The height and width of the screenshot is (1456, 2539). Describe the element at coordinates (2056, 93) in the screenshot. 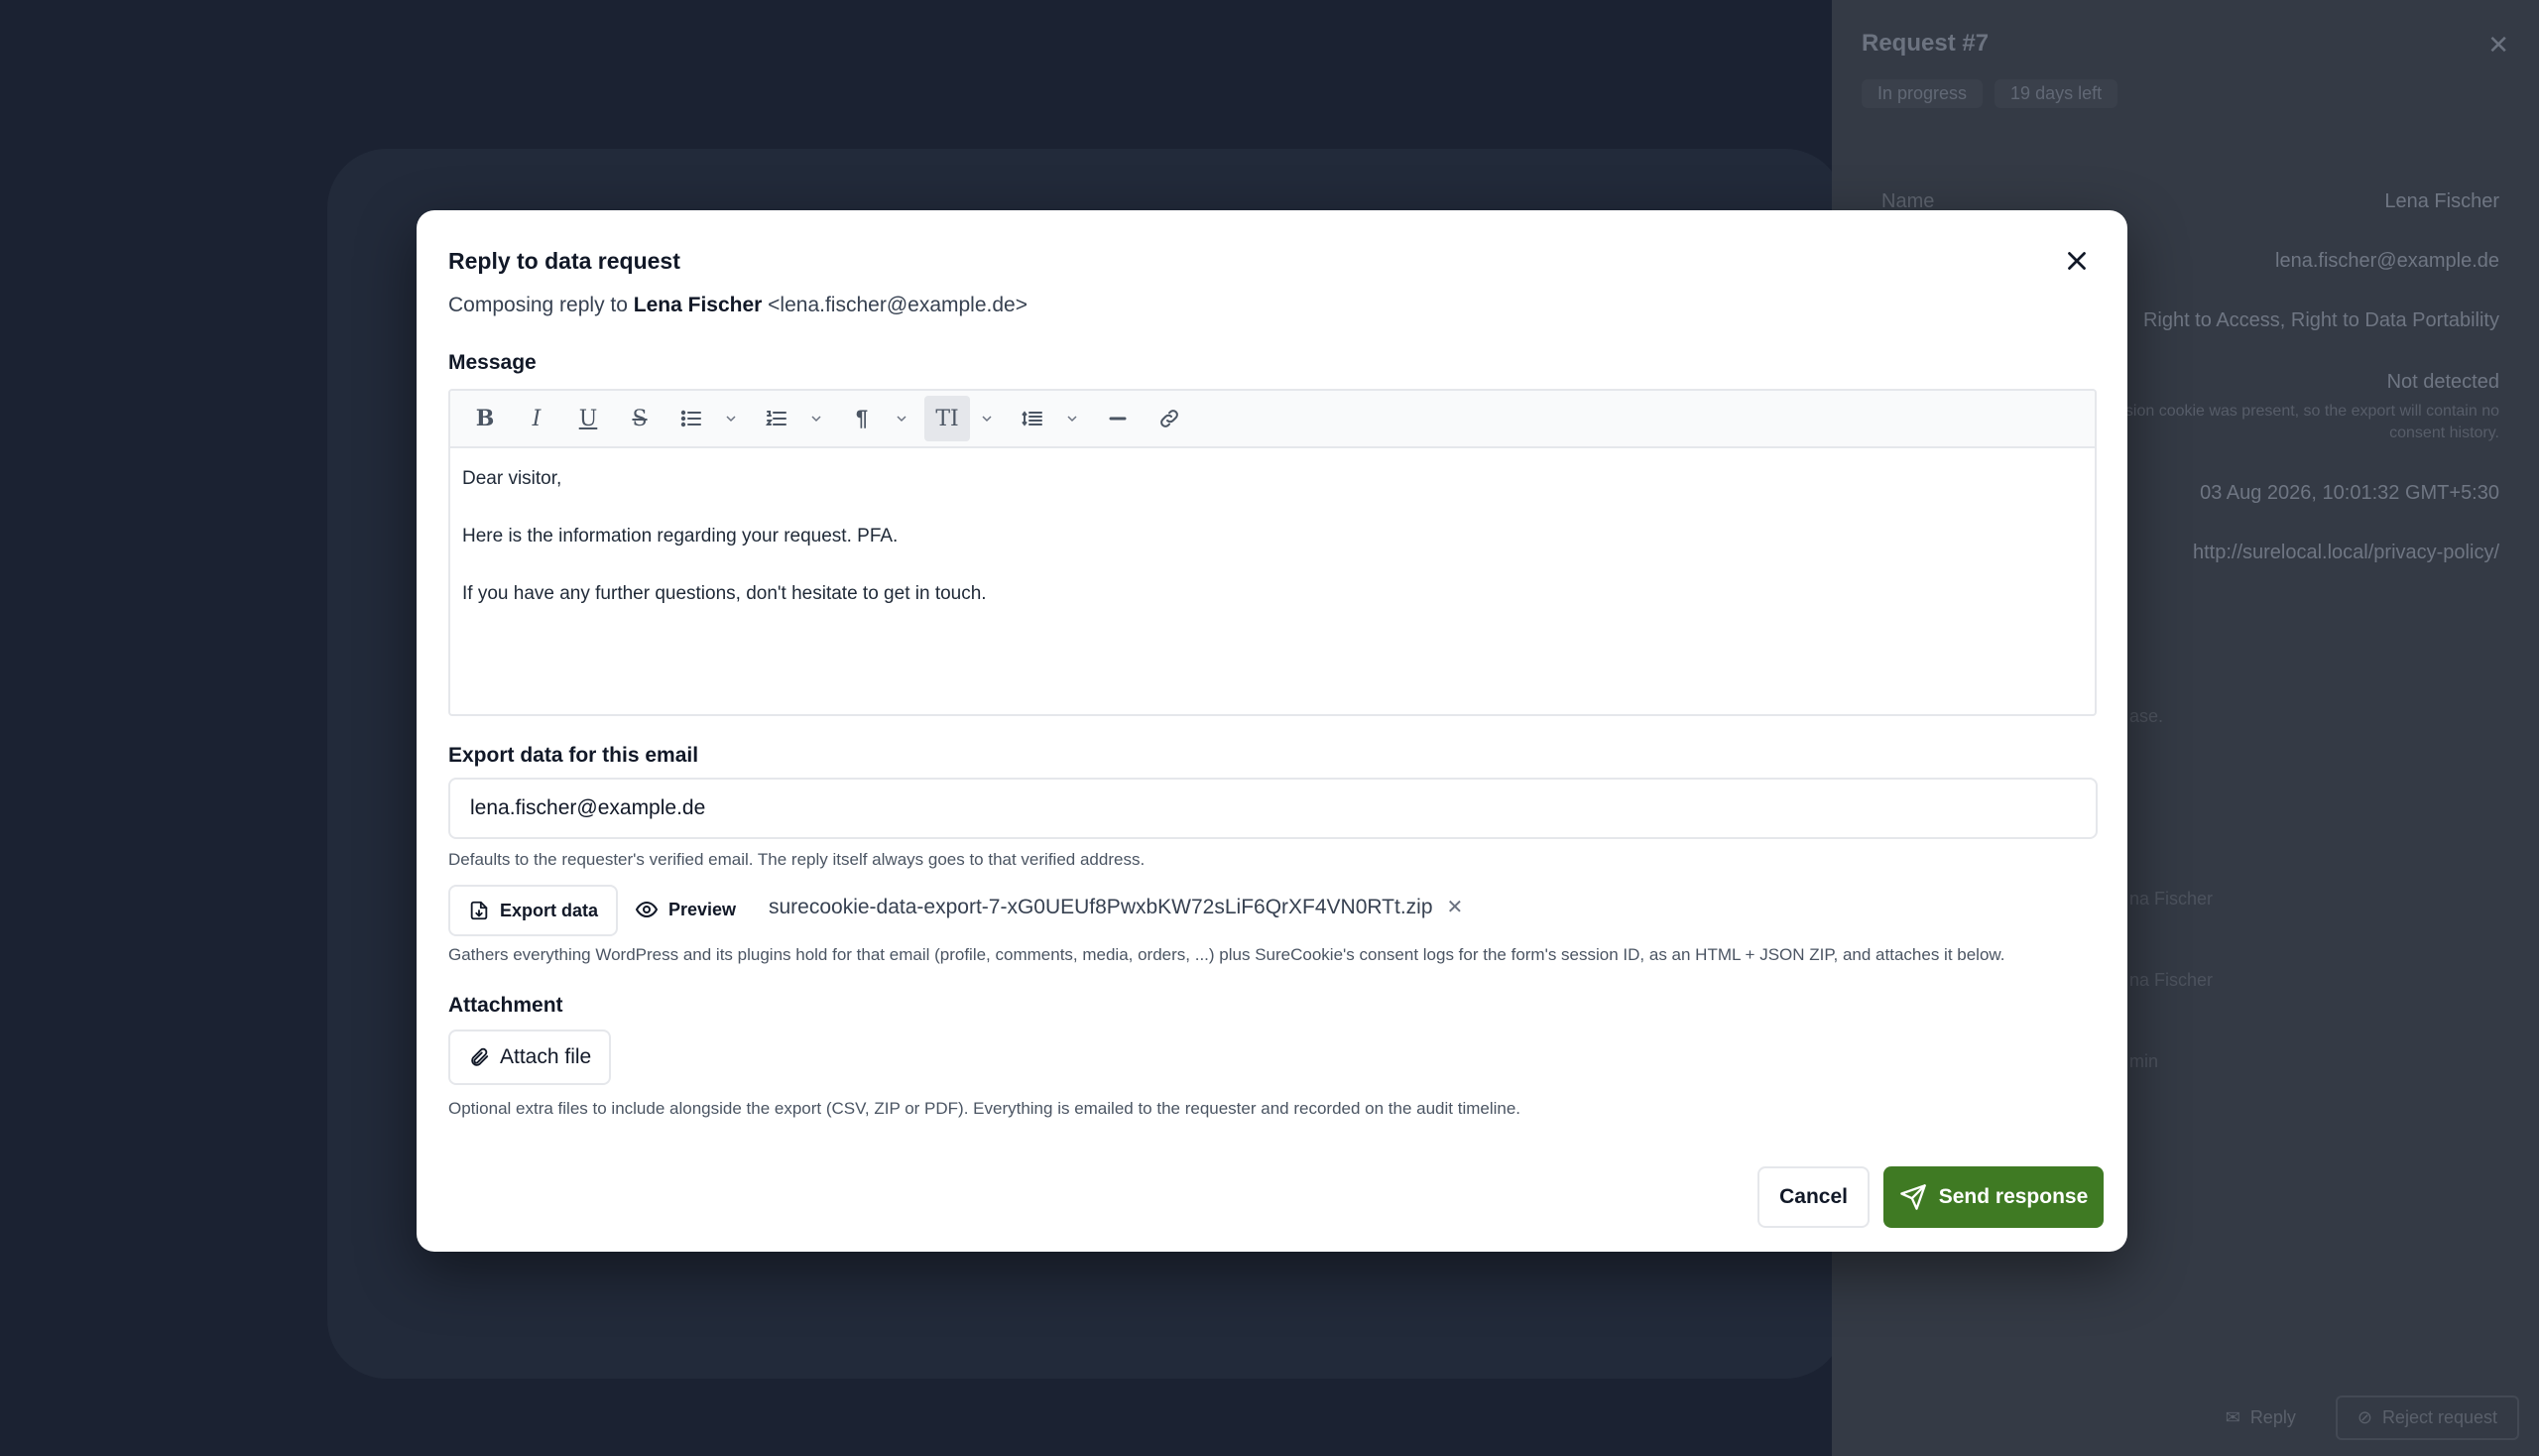

I see `deadline-badge: 19 days left` at that location.